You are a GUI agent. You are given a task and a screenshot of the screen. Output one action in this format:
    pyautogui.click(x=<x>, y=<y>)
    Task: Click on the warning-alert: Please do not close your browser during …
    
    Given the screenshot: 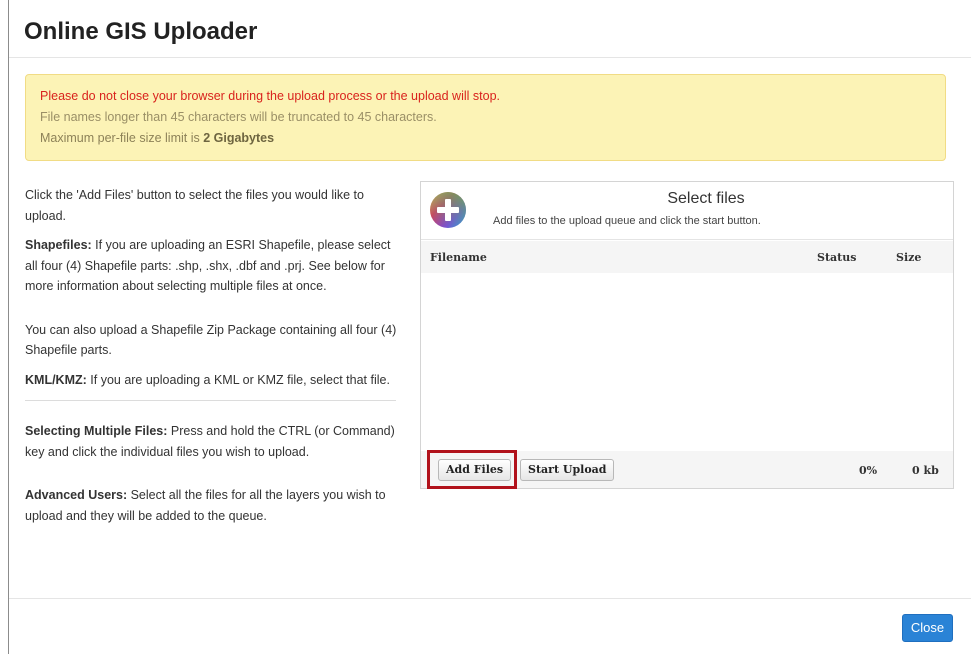 What is the action you would take?
    pyautogui.click(x=485, y=117)
    